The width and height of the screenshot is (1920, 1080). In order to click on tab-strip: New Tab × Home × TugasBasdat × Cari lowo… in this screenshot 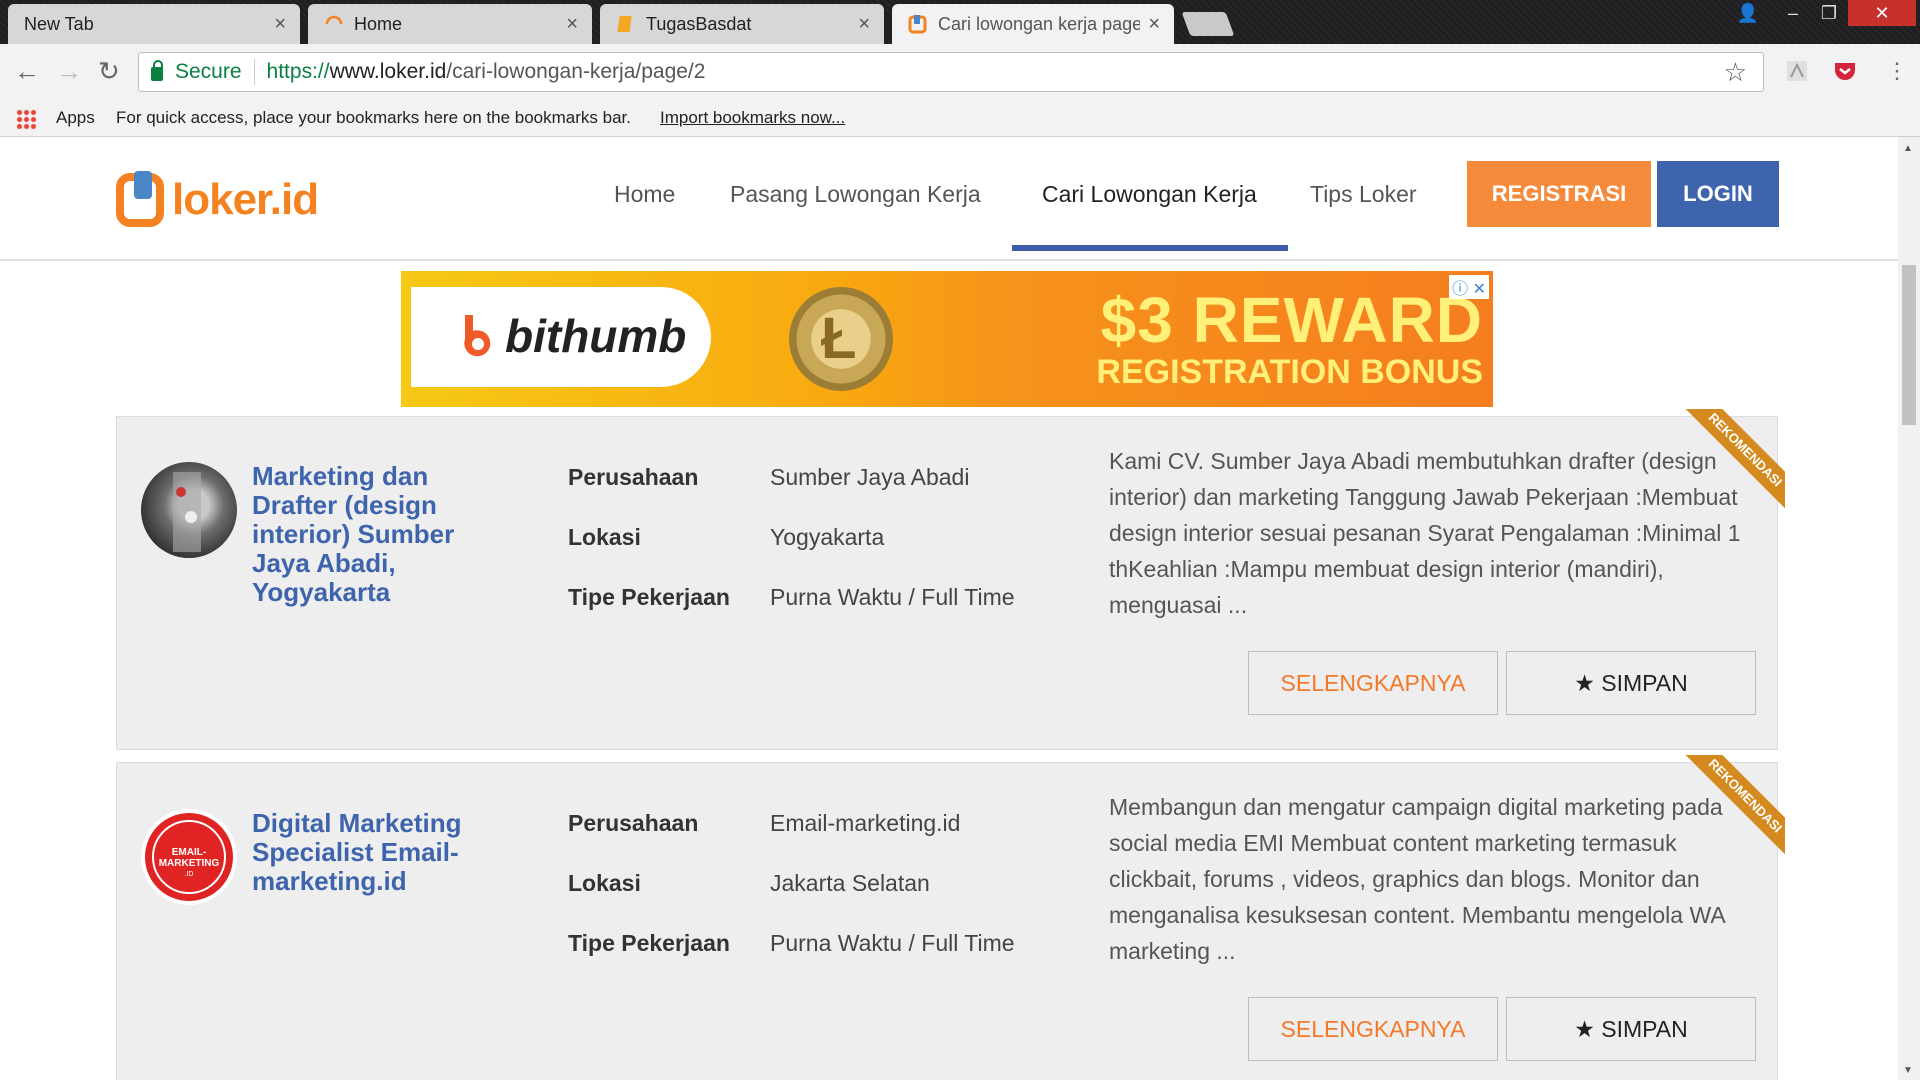, I will do `click(960, 22)`.